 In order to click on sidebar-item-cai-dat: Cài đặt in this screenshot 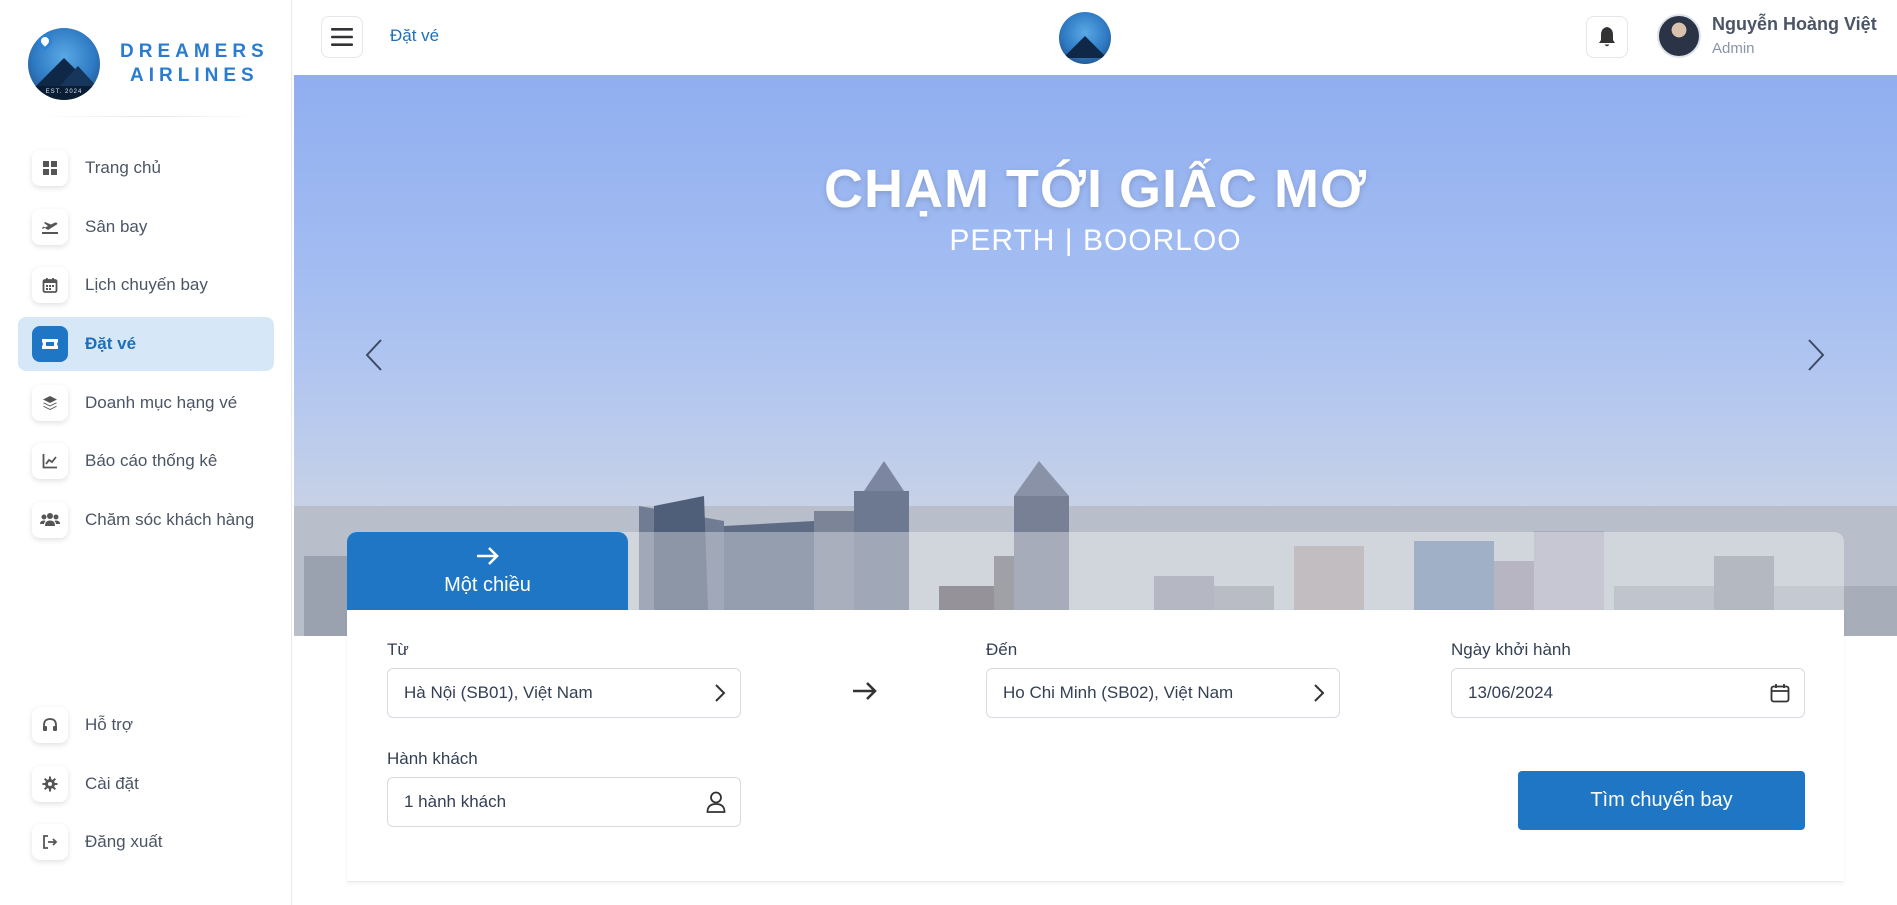, I will do `click(146, 784)`.